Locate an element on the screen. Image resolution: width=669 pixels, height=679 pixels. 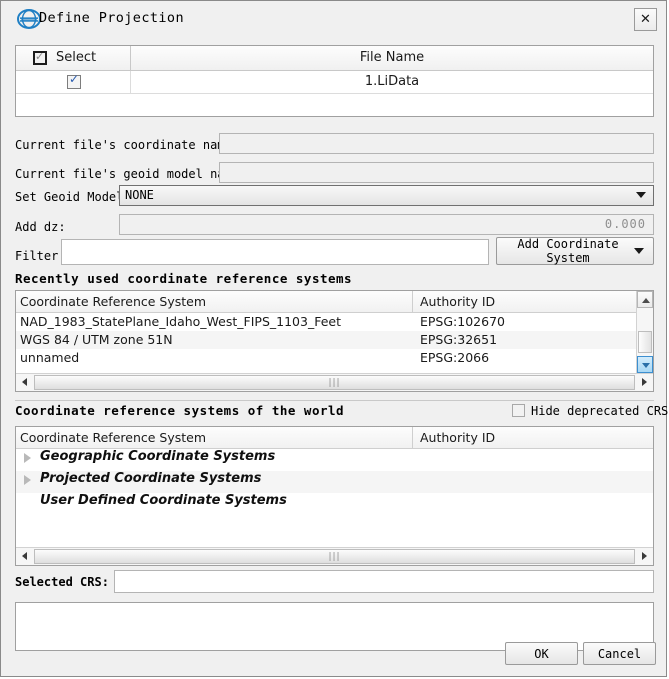
add-coordinate-system-button: Add Coordinate System is located at coordinates (575, 251).